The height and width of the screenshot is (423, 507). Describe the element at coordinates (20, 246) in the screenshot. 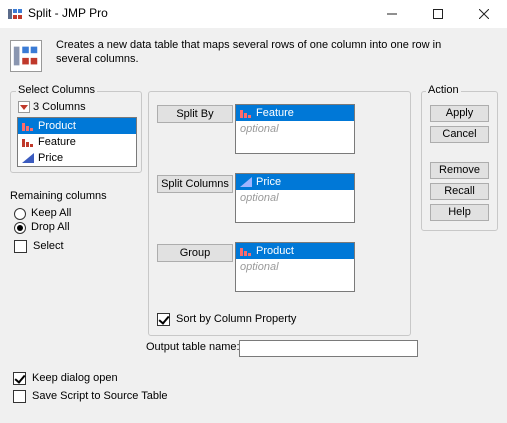

I see `select-checkbox` at that location.